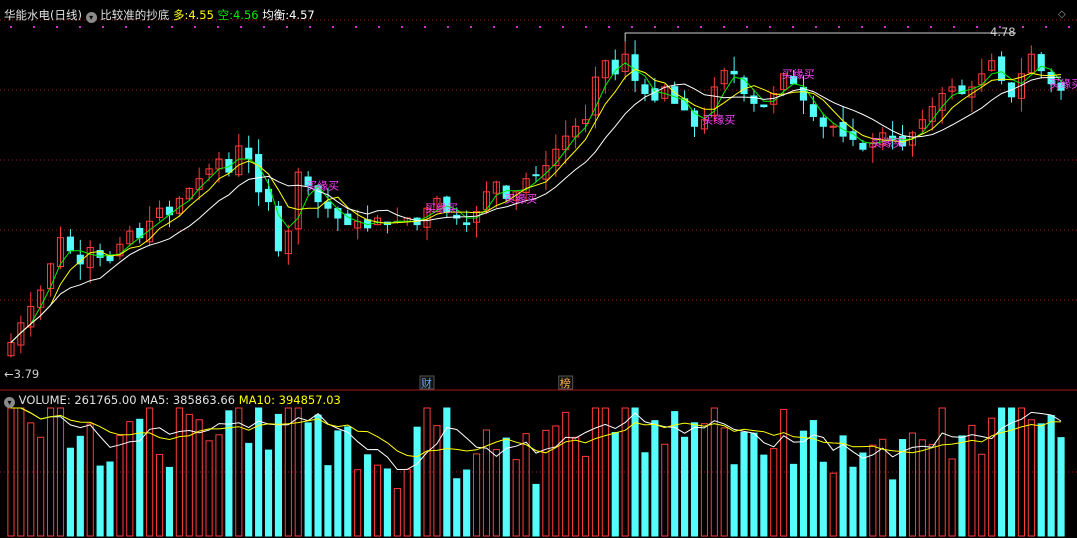  What do you see at coordinates (9, 402) in the screenshot?
I see `volume-menu-icon: ▾` at bounding box center [9, 402].